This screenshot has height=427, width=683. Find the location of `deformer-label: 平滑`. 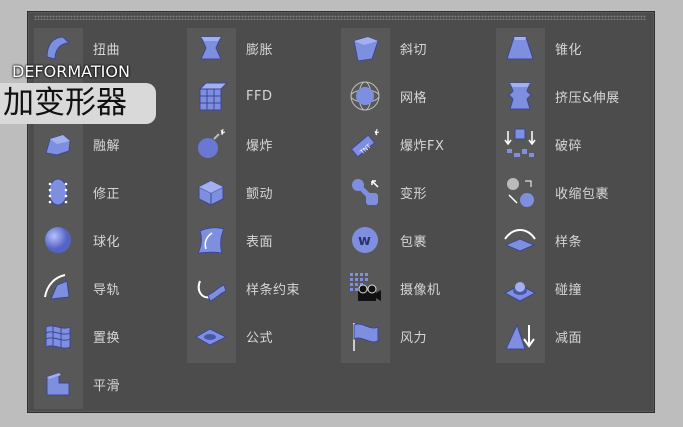

deformer-label: 平滑 is located at coordinates (107, 386).